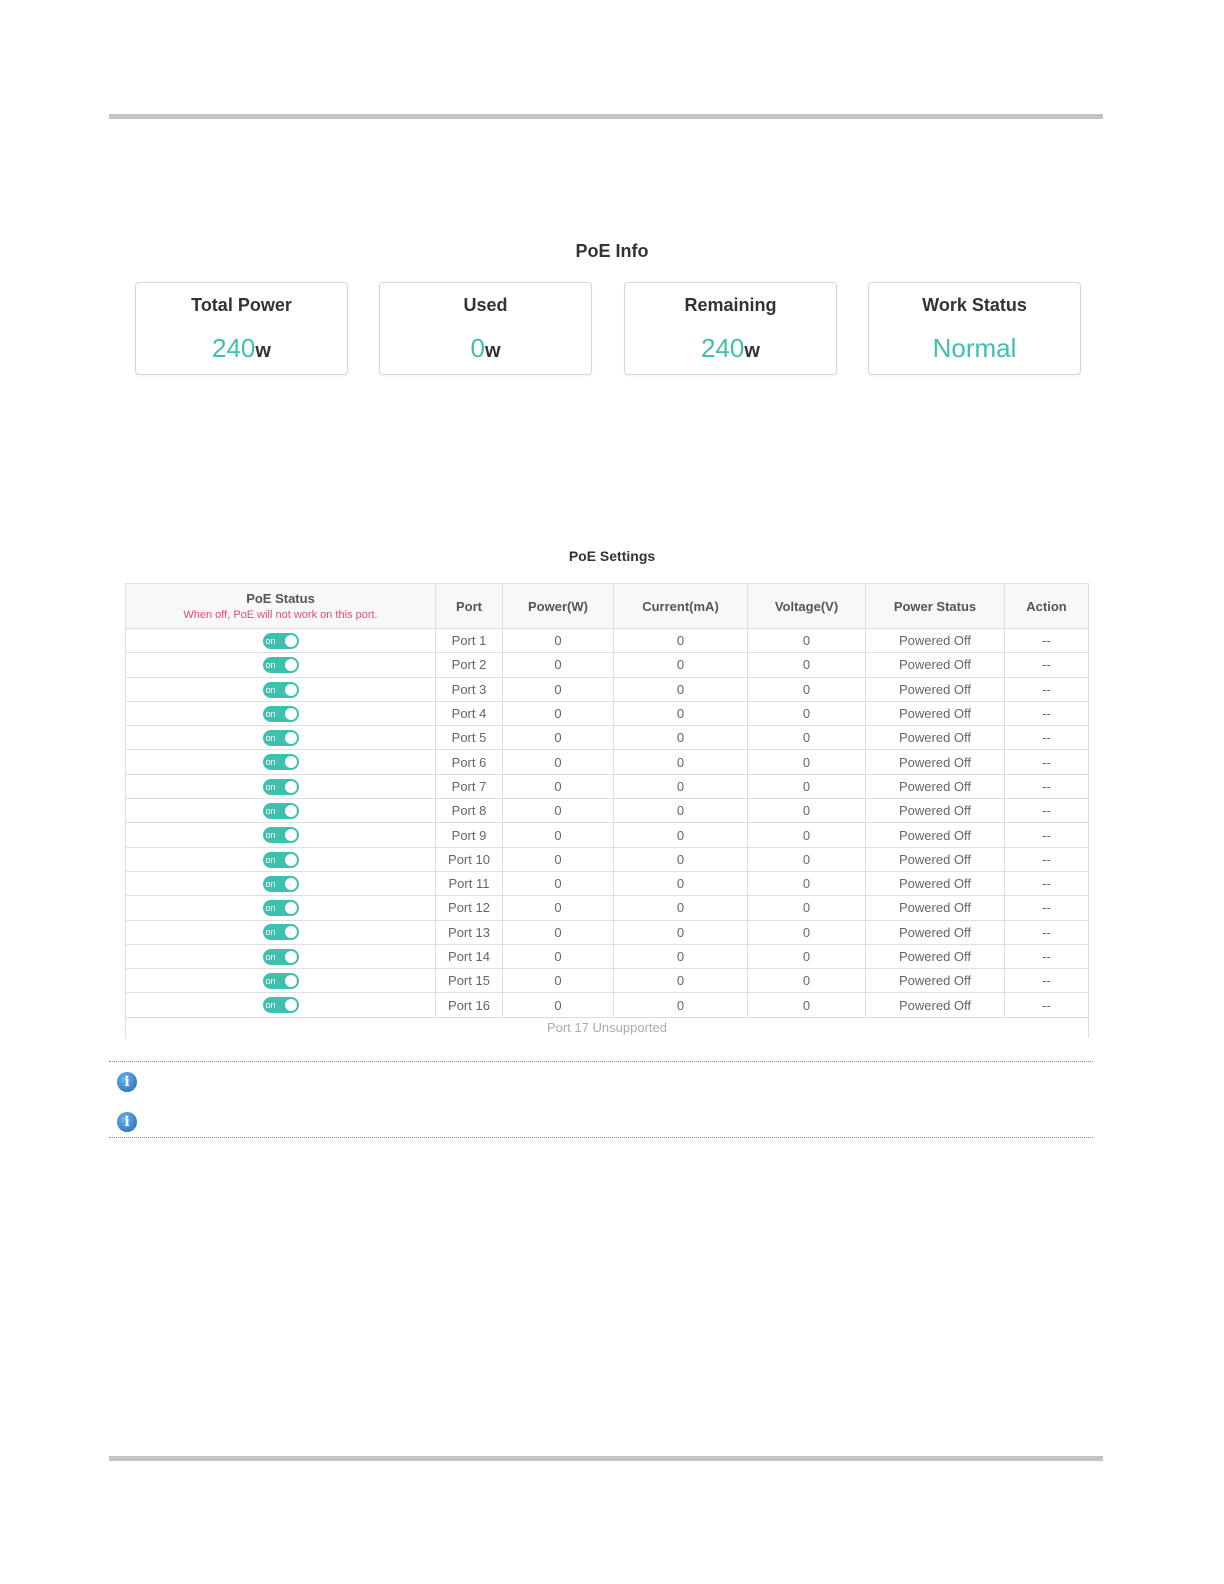 Image resolution: width=1224 pixels, height=1584 pixels. Describe the element at coordinates (974, 328) in the screenshot. I see `work-status-card: Work Status Normal` at that location.